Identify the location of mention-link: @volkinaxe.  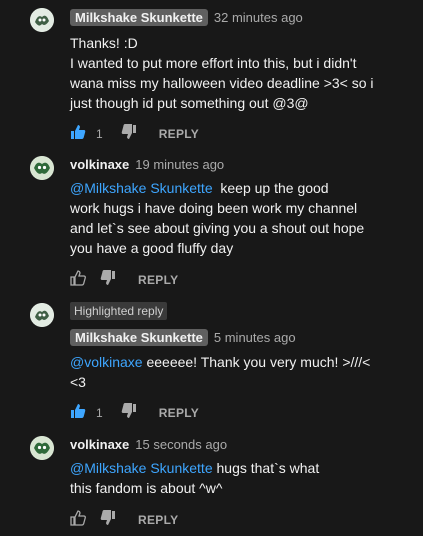
(106, 362).